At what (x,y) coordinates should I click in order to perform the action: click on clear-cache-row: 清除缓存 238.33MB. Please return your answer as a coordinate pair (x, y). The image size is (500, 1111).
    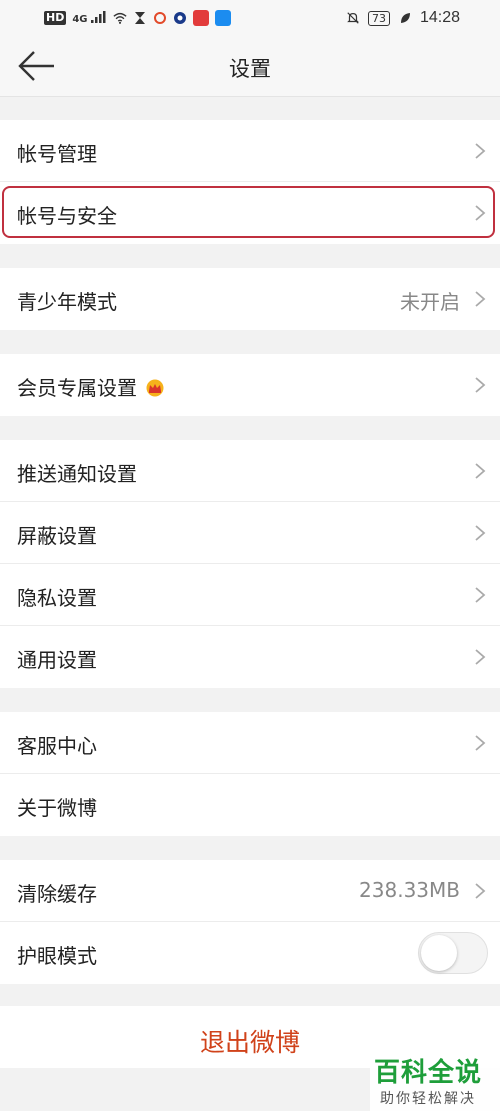
    Looking at the image, I should click on (250, 891).